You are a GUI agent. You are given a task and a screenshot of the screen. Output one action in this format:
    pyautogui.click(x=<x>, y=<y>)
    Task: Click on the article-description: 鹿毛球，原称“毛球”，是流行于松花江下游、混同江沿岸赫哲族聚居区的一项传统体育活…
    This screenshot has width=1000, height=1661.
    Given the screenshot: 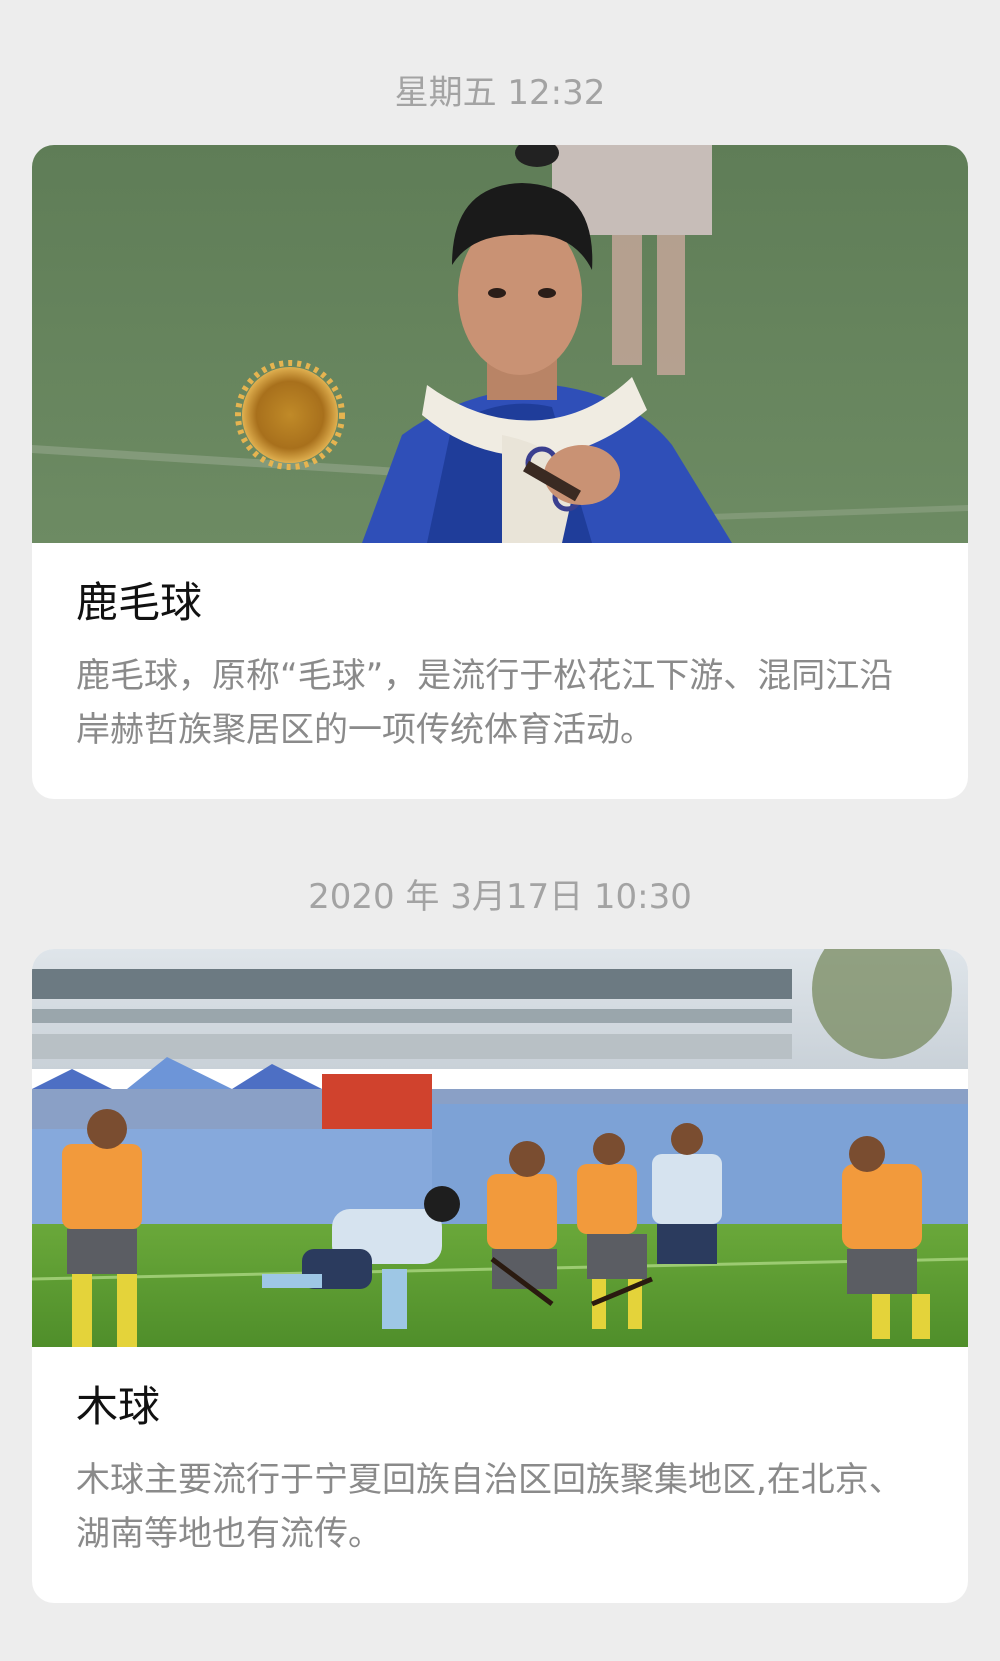 What is the action you would take?
    pyautogui.click(x=485, y=703)
    